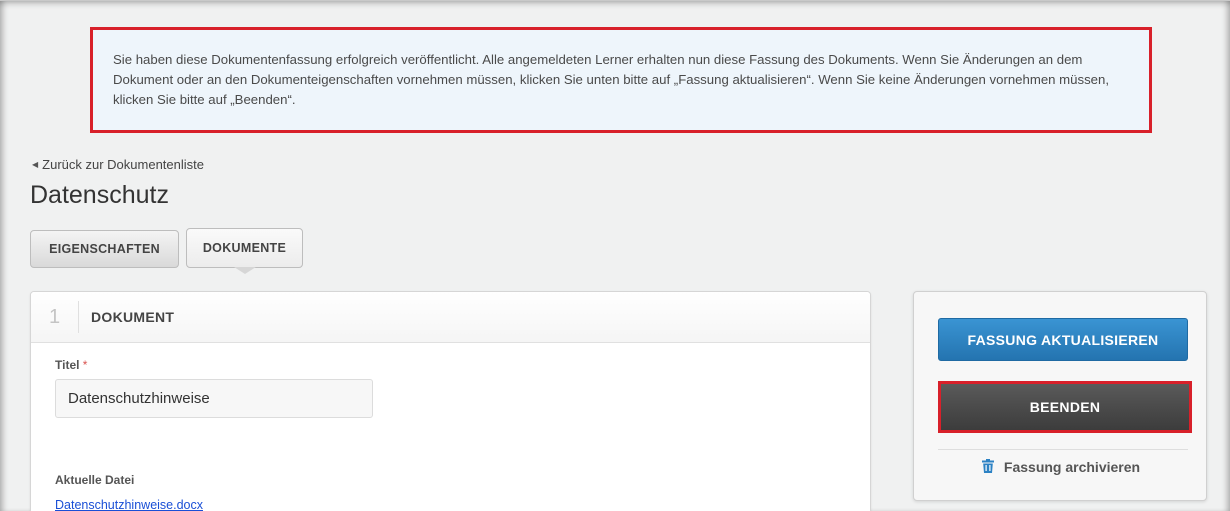  Describe the element at coordinates (67, 365) in the screenshot. I see `title-label-text: Titel` at that location.